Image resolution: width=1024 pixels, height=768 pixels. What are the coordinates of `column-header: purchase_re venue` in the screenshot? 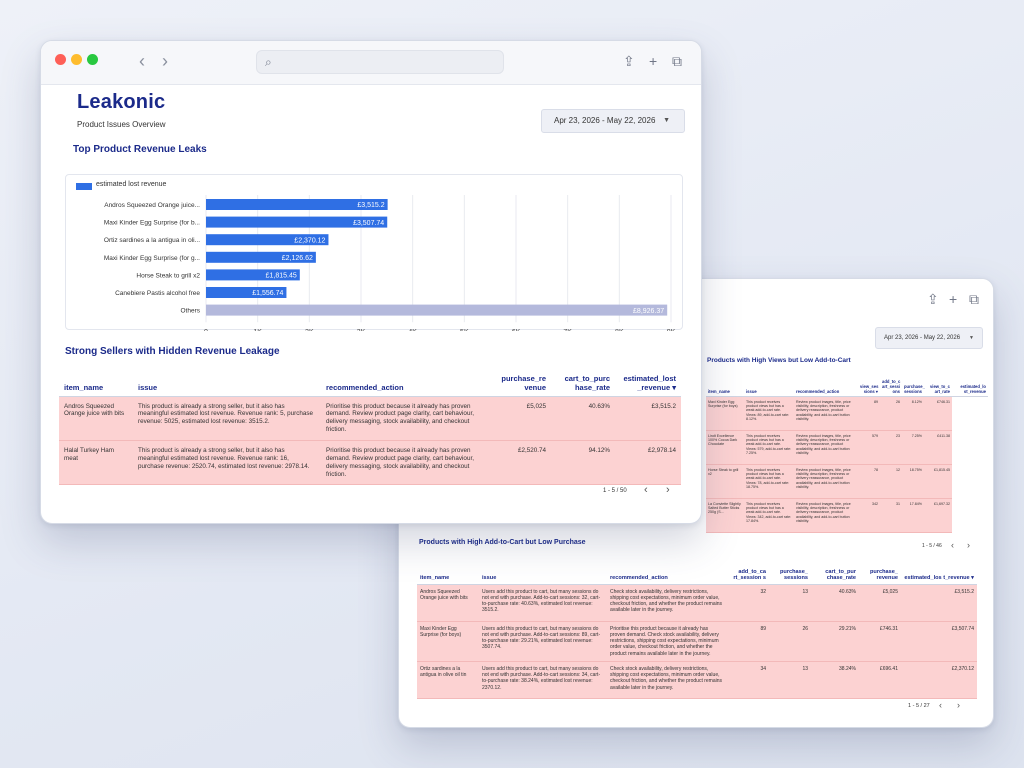 It's located at (521, 381).